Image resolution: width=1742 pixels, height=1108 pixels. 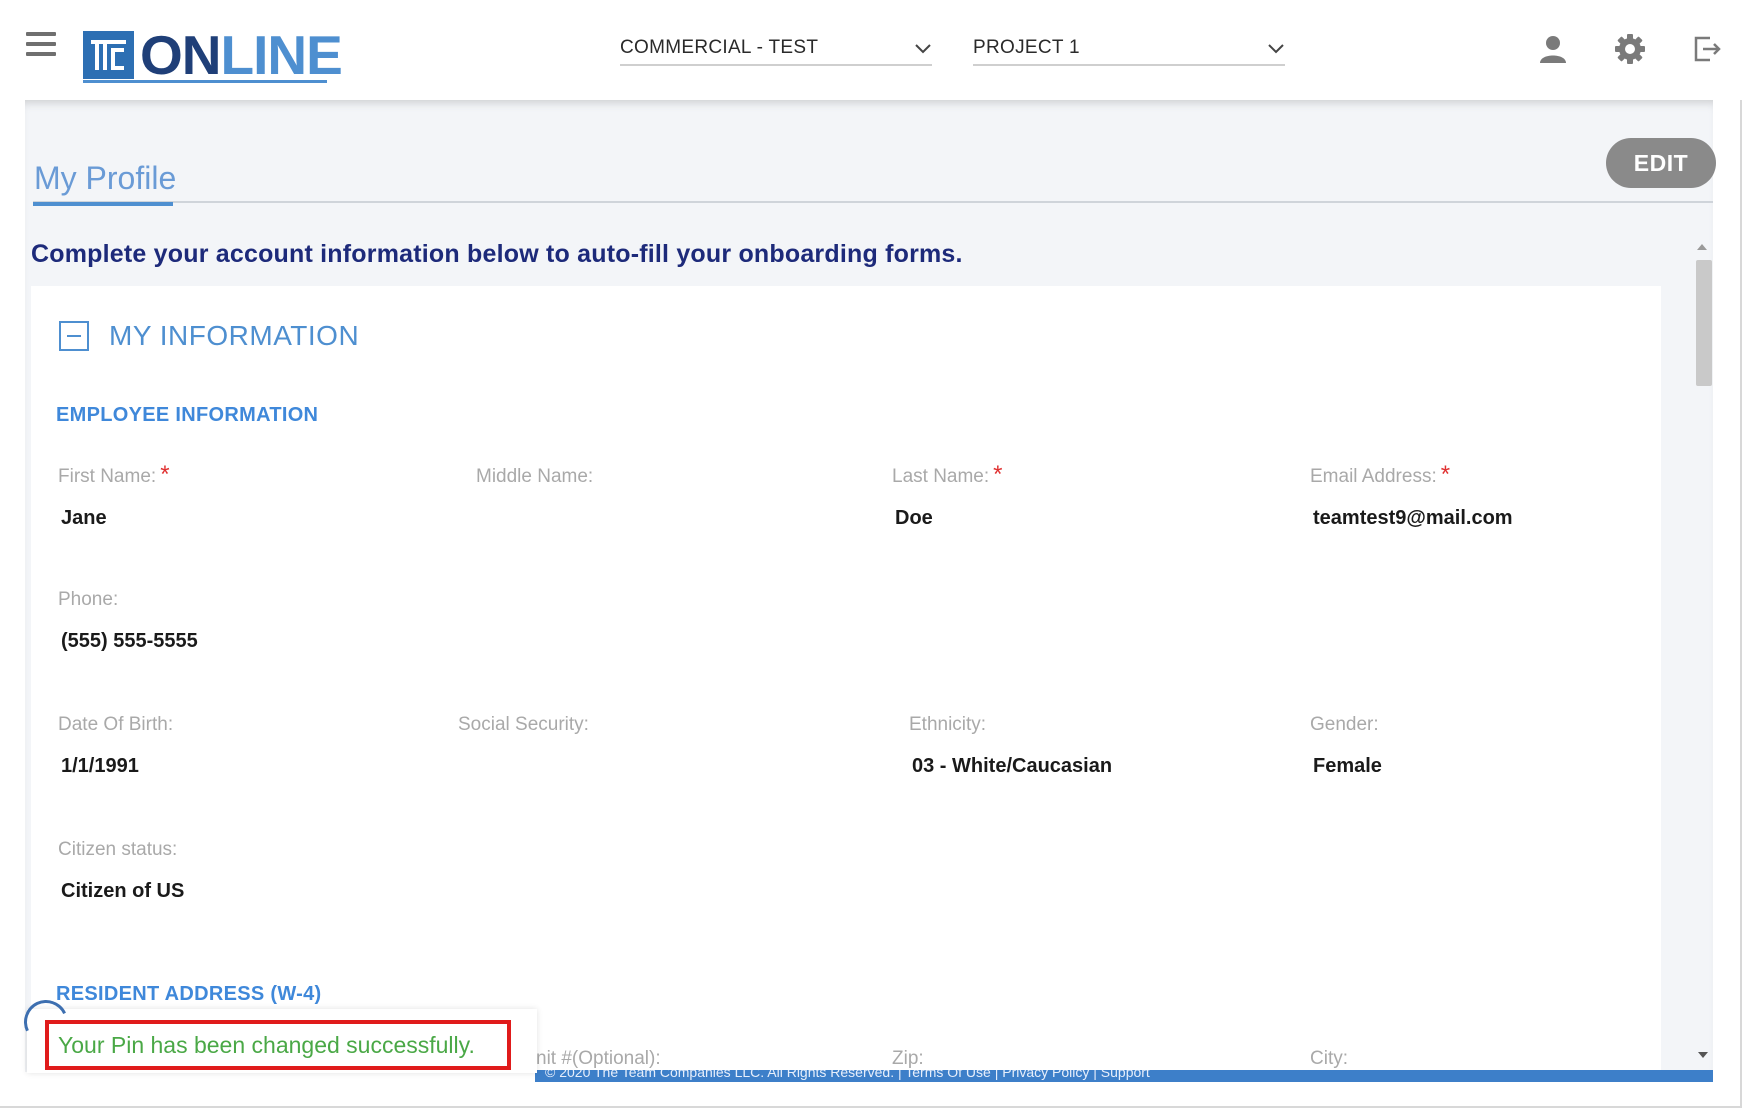 What do you see at coordinates (100, 766) in the screenshot?
I see `dob-value: 1/1/1991` at bounding box center [100, 766].